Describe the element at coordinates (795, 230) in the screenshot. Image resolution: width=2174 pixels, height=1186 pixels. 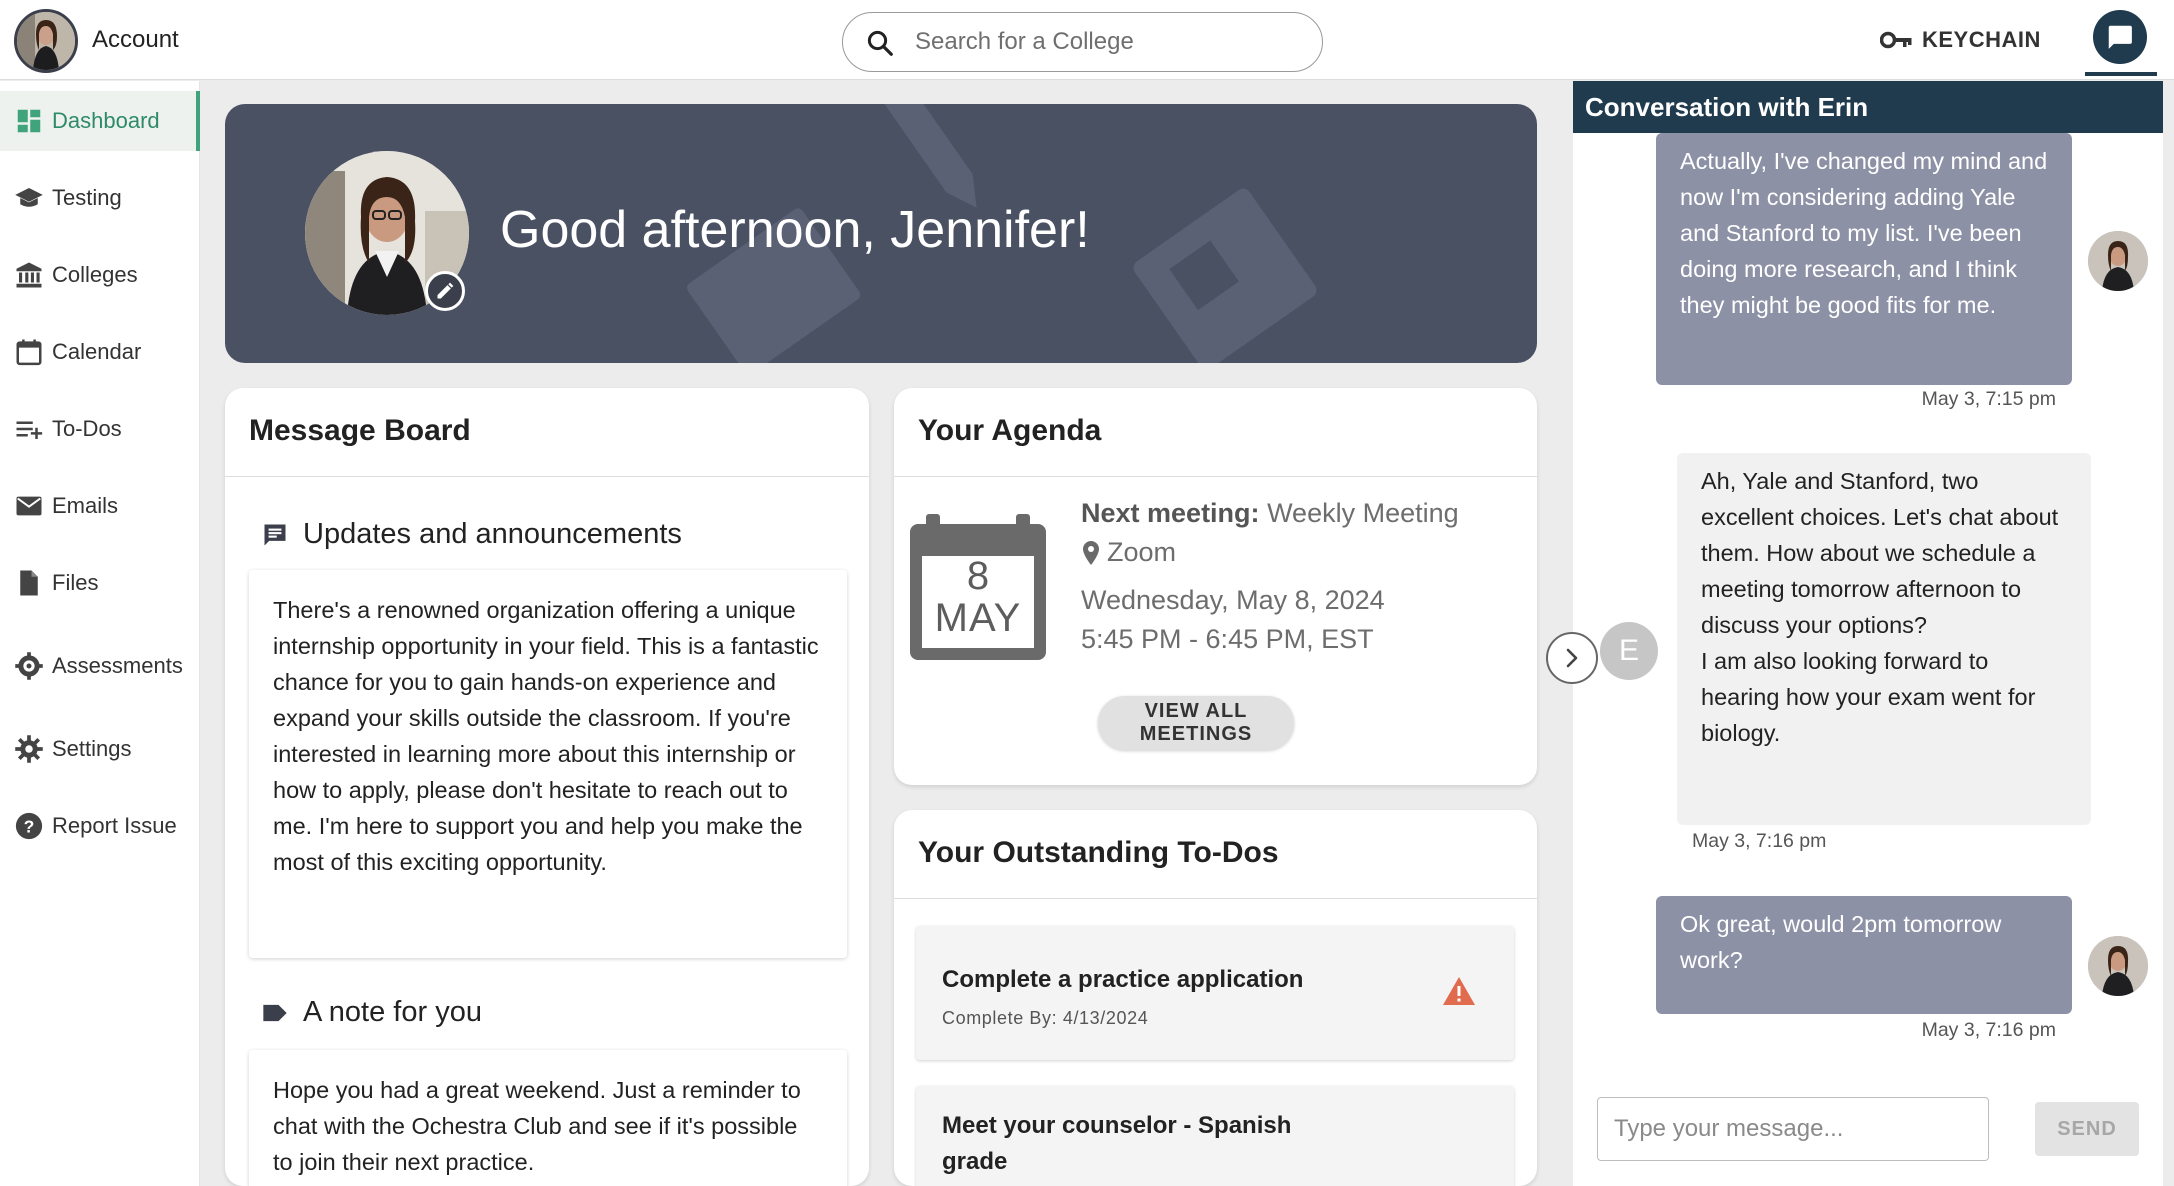
I see `greeting-text: Good afternoon, Jennifer!` at that location.